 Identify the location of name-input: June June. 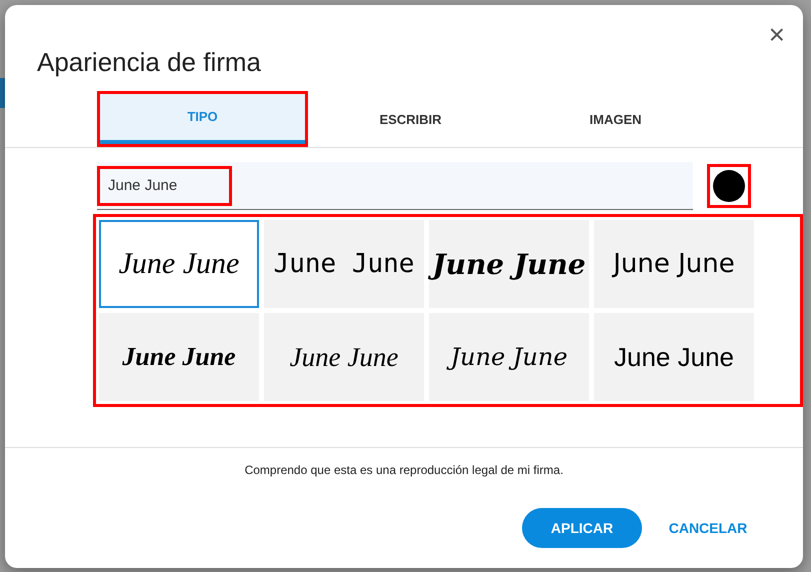
(164, 186).